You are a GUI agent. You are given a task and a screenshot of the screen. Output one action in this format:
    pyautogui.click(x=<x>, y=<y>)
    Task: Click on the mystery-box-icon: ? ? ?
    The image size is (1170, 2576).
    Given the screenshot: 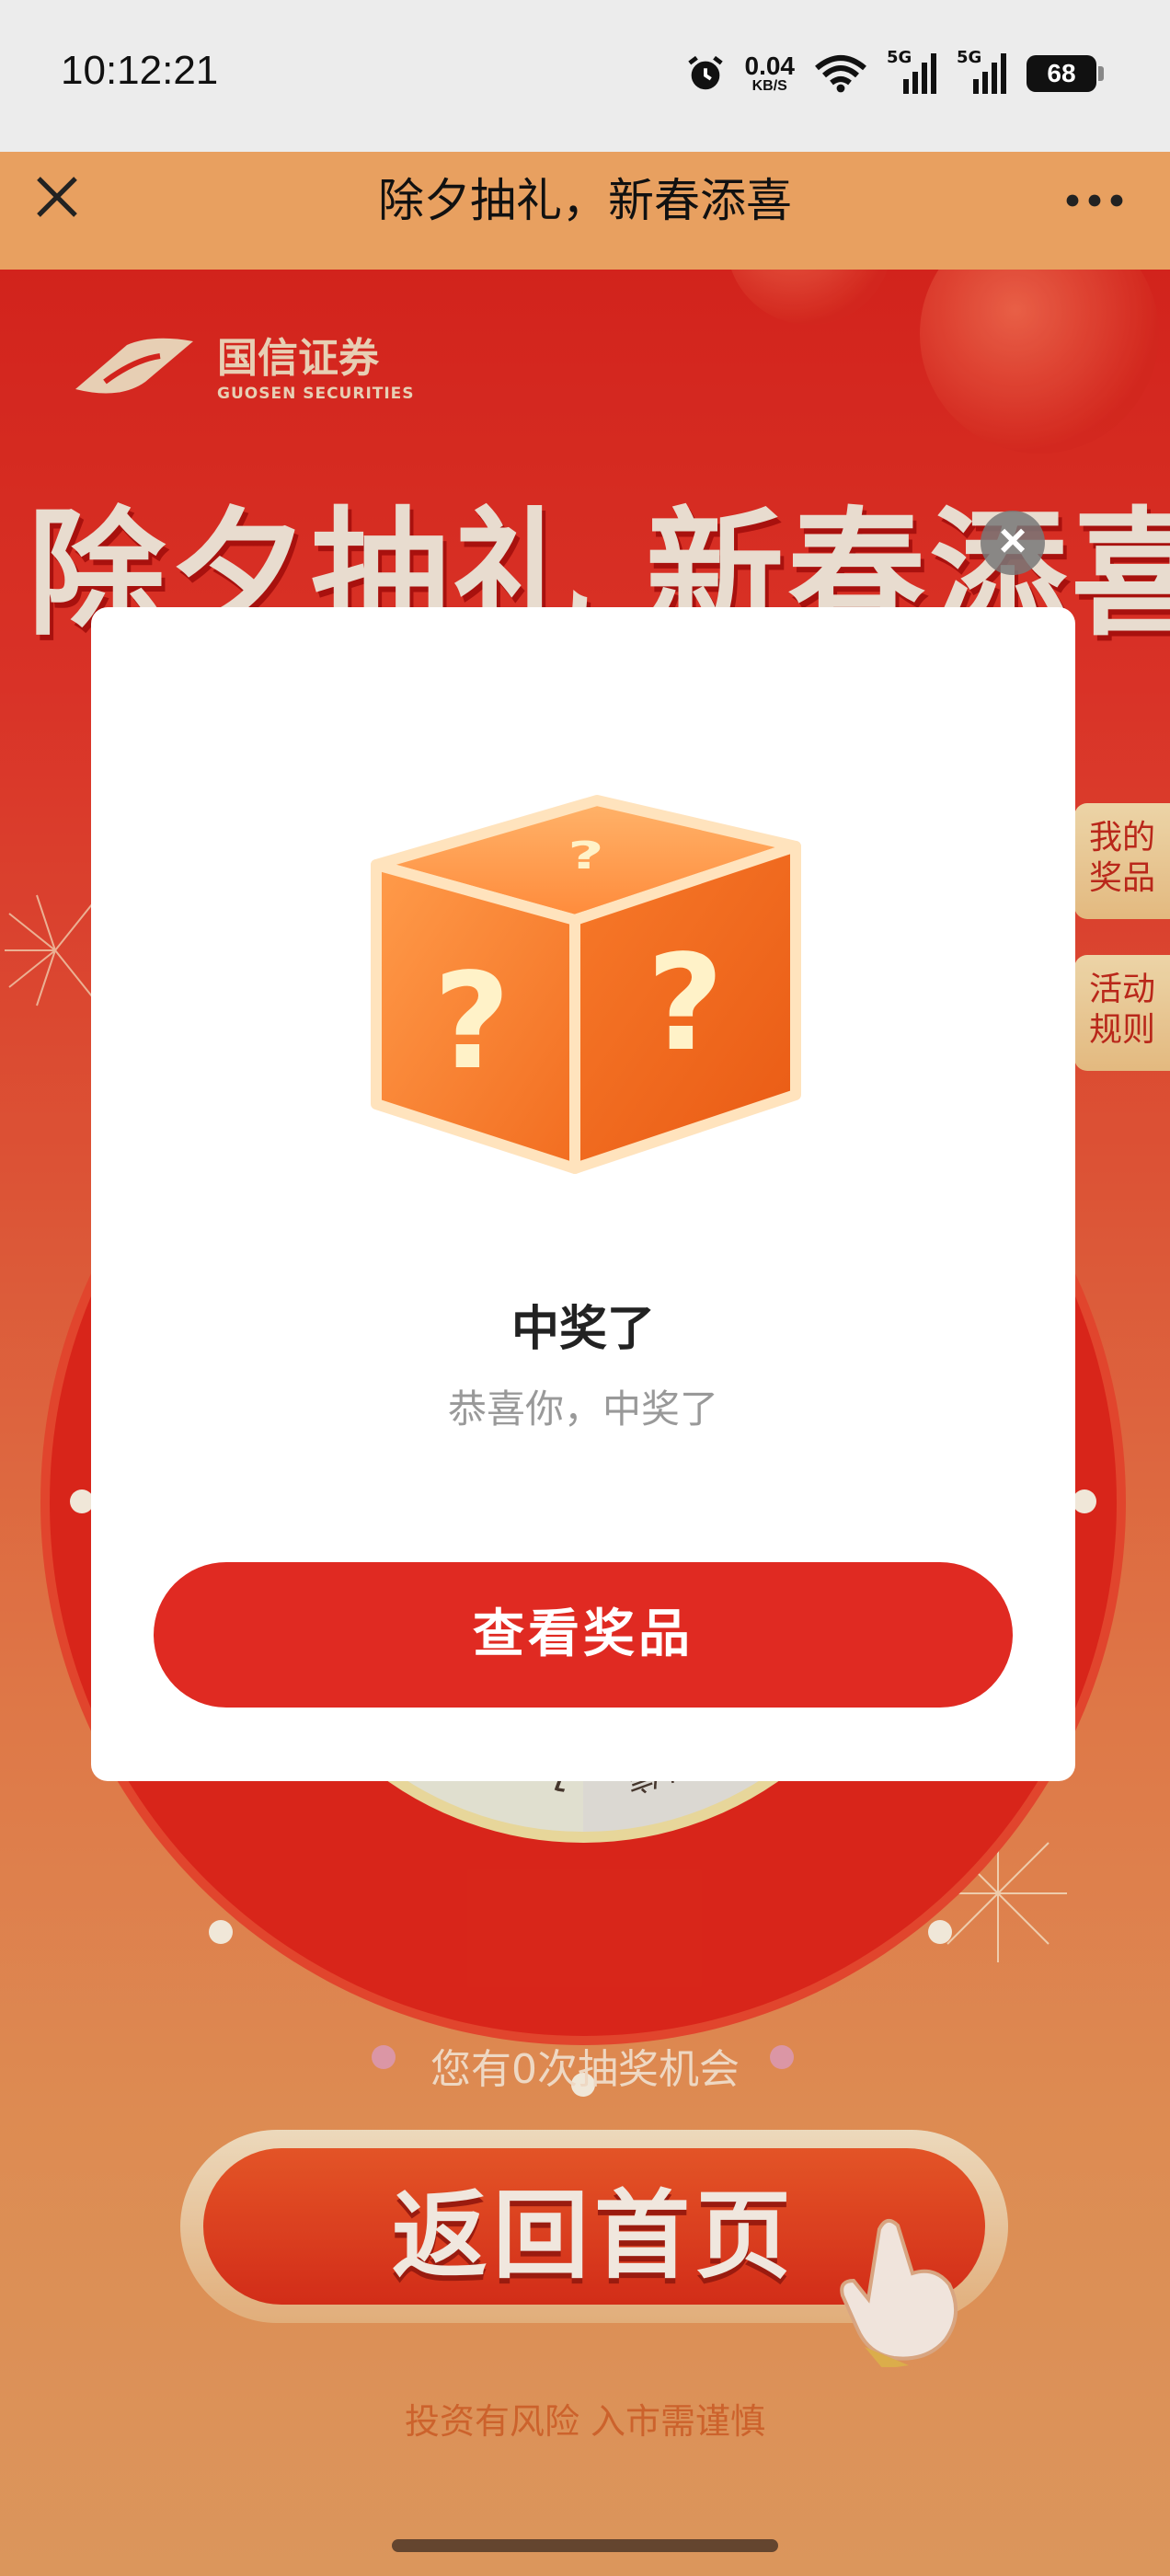 What is the action you would take?
    pyautogui.click(x=586, y=984)
    